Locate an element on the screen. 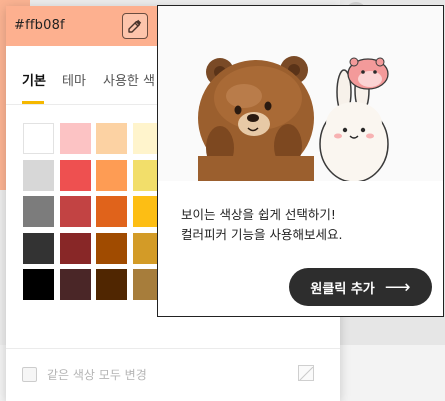 Image resolution: width=445 pixels, height=401 pixels. eyedropper-icon is located at coordinates (135, 26).